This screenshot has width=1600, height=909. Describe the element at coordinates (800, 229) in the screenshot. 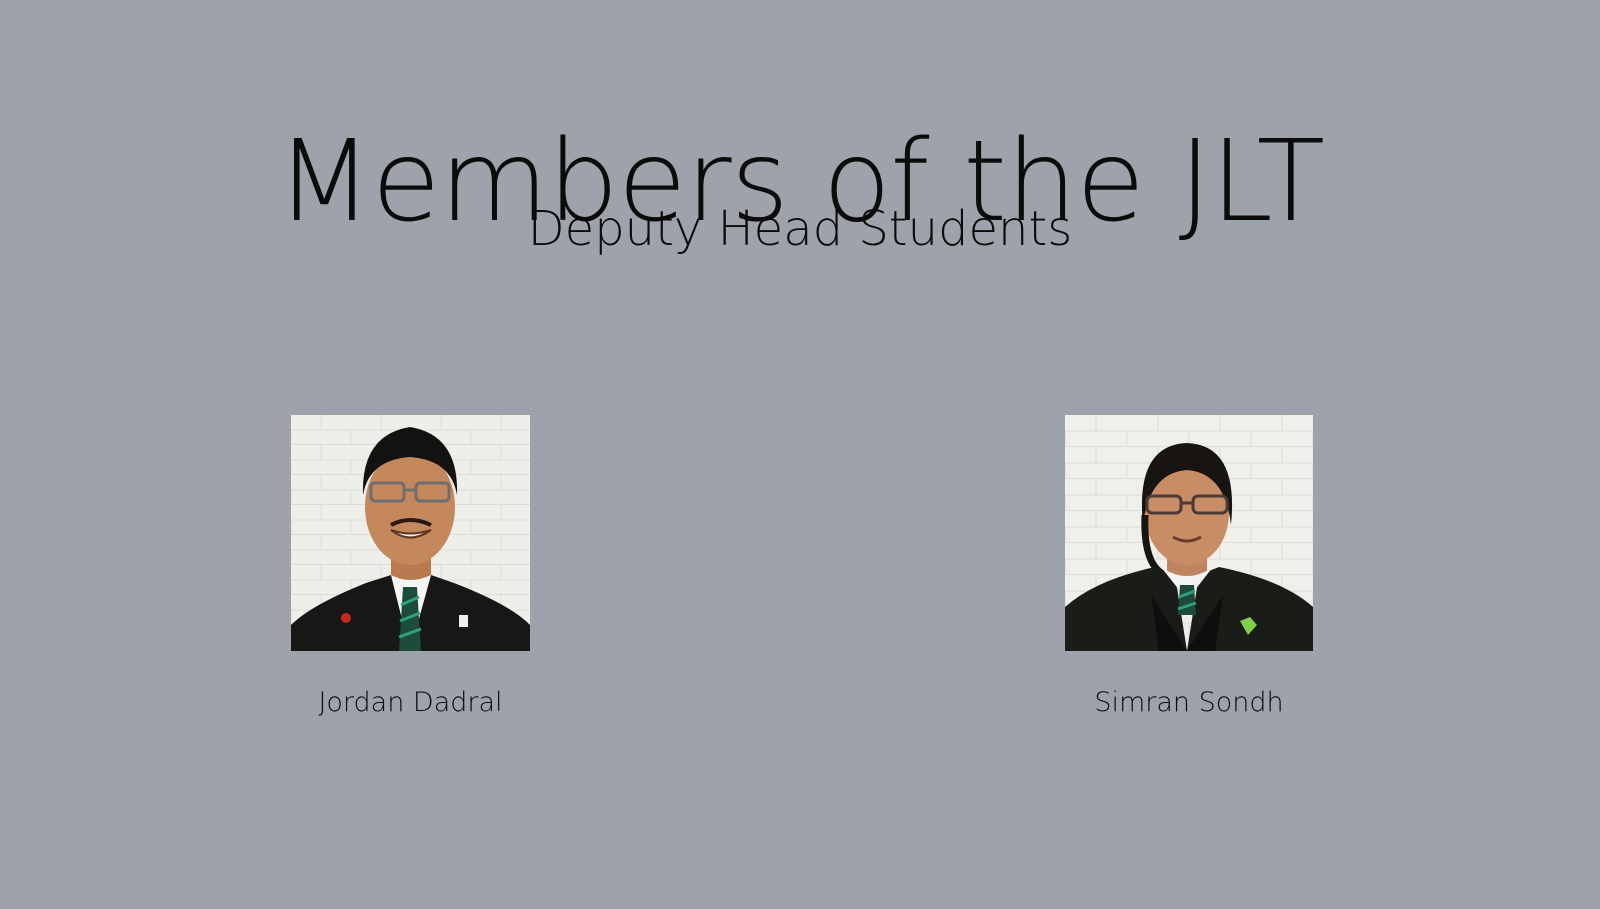

I see `page-subtitle: Deputy Head Students` at that location.